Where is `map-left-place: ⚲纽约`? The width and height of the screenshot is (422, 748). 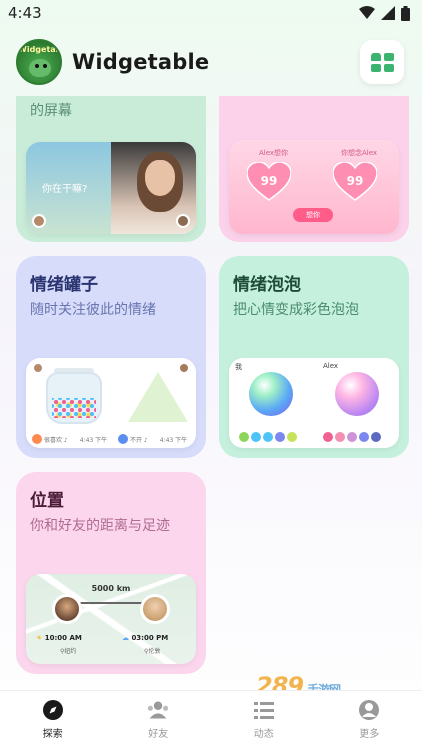
map-left-place: ⚲纽约 is located at coordinates (68, 651).